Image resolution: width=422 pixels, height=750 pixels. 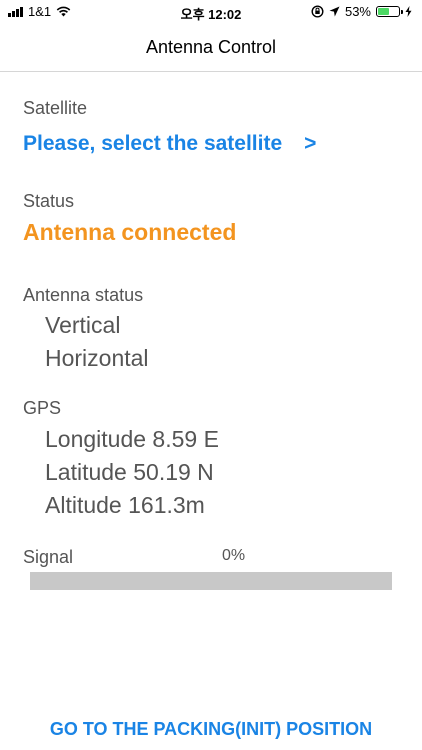 I want to click on gps-label: GPS, so click(x=42, y=408).